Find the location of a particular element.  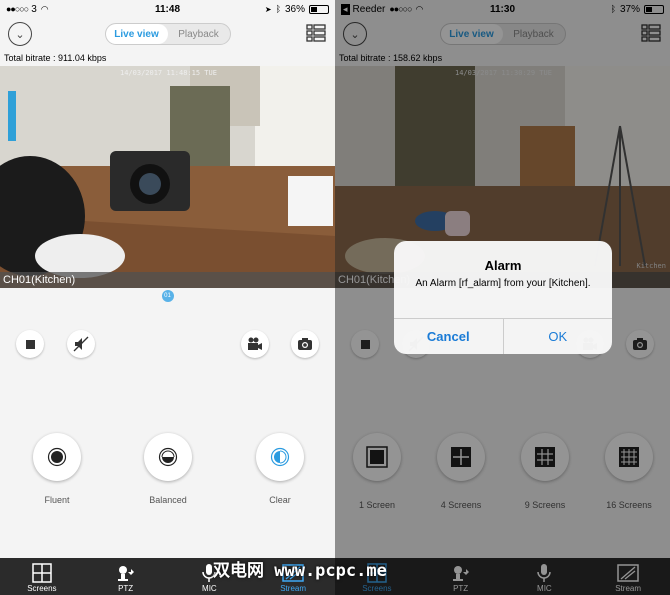

status-bar: ●●○○○ 3 ◠ 11:48 ➤ ᛒ 36% is located at coordinates (167, 9).